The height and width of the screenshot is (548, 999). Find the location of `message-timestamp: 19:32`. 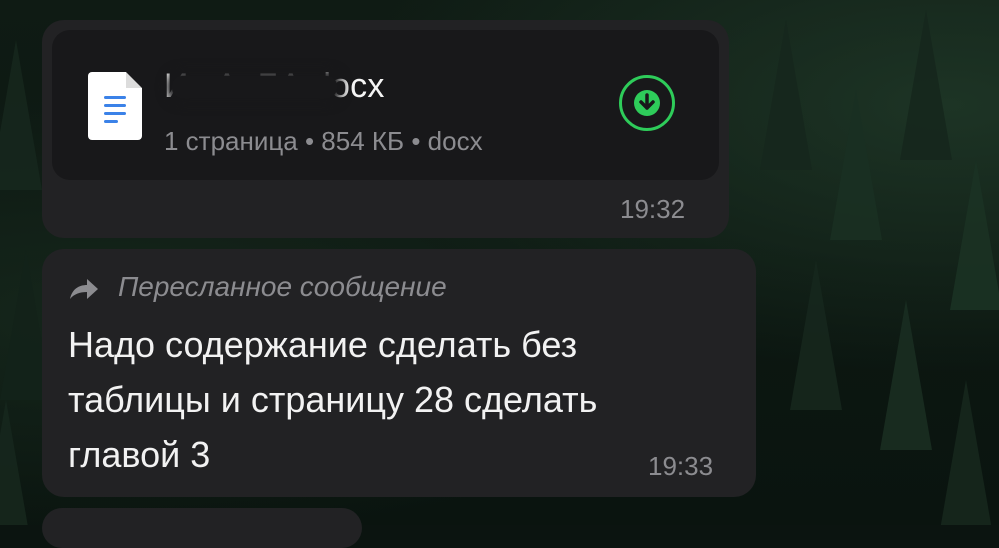

message-timestamp: 19:32 is located at coordinates (653, 209).